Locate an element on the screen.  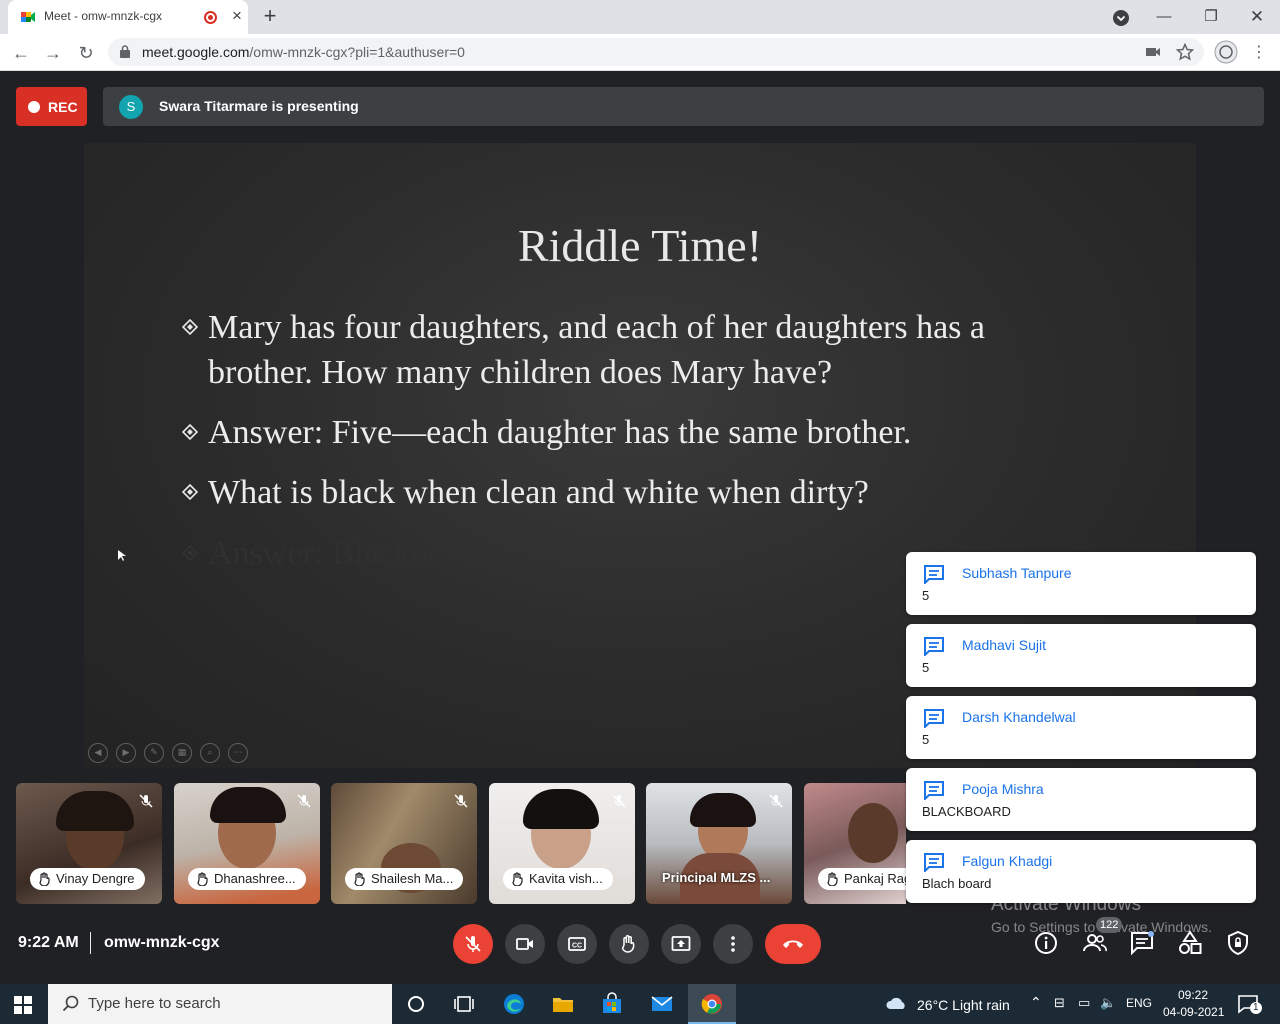
file-explorer-icon is located at coordinates (563, 1004).